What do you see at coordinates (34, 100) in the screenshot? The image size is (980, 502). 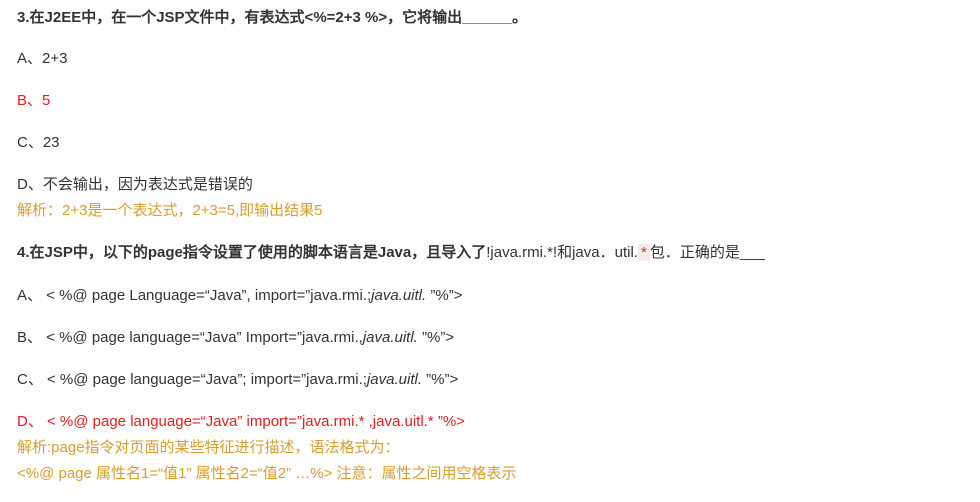 I see `q3-option-b-correct: B、5` at bounding box center [34, 100].